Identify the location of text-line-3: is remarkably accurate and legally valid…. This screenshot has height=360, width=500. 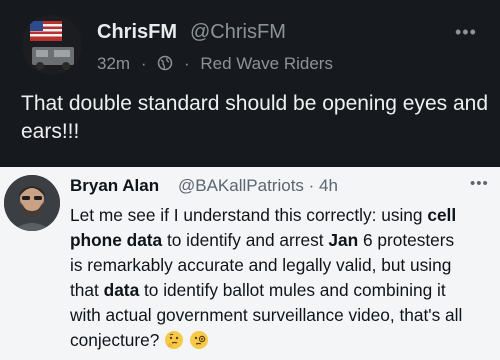
(261, 265).